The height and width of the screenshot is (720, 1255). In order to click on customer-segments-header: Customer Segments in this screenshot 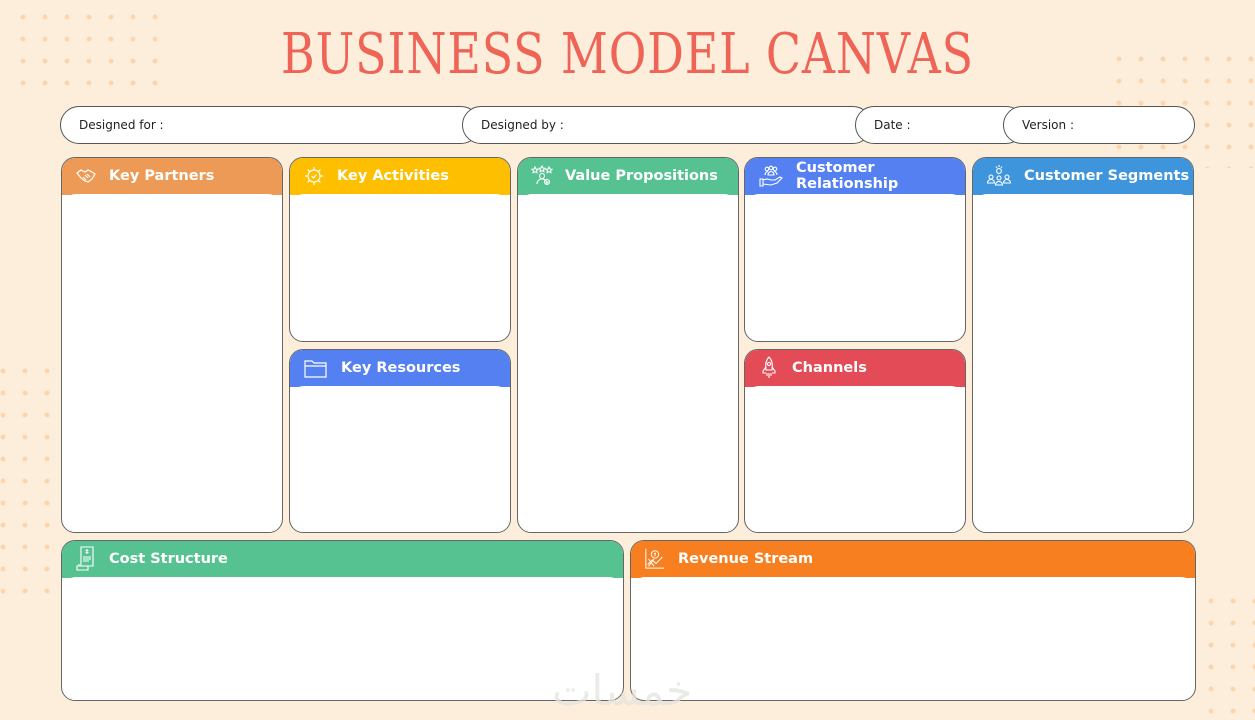, I will do `click(1083, 176)`.